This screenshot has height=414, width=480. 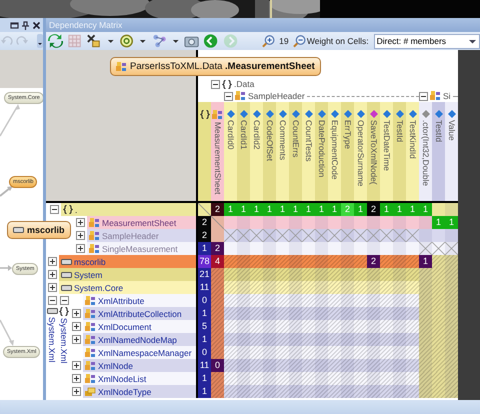 I want to click on column-header: MeasurementSheet, so click(x=217, y=151).